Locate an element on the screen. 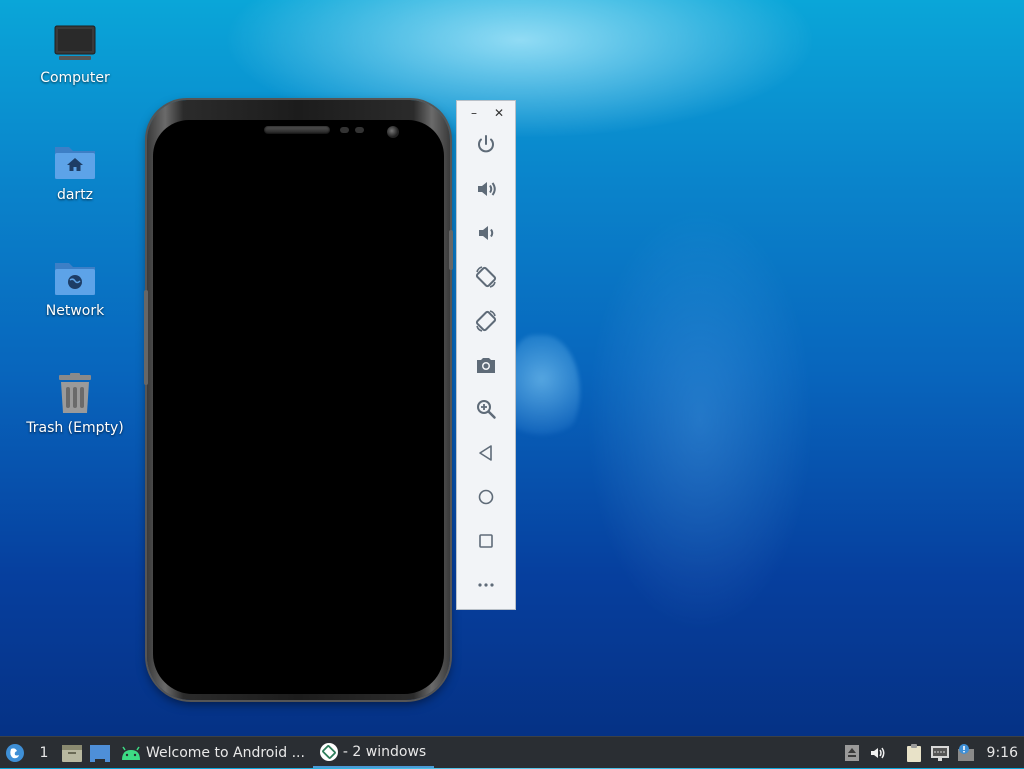  clipboard-tray-item is located at coordinates (914, 753).